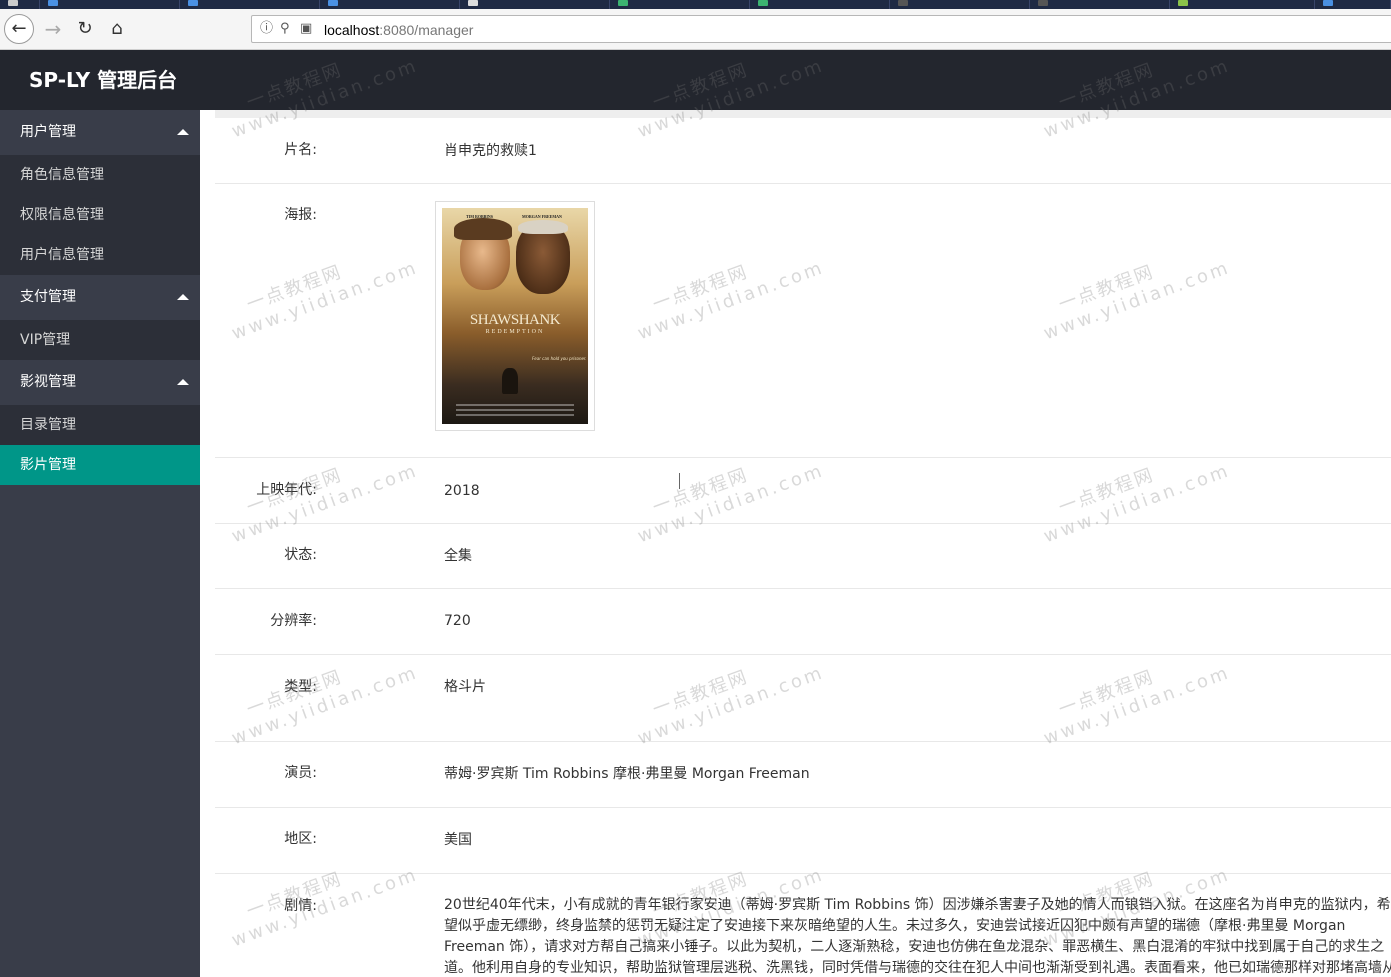  I want to click on sidebar-group-pay: 支付管理 VIP管理, so click(100, 317).